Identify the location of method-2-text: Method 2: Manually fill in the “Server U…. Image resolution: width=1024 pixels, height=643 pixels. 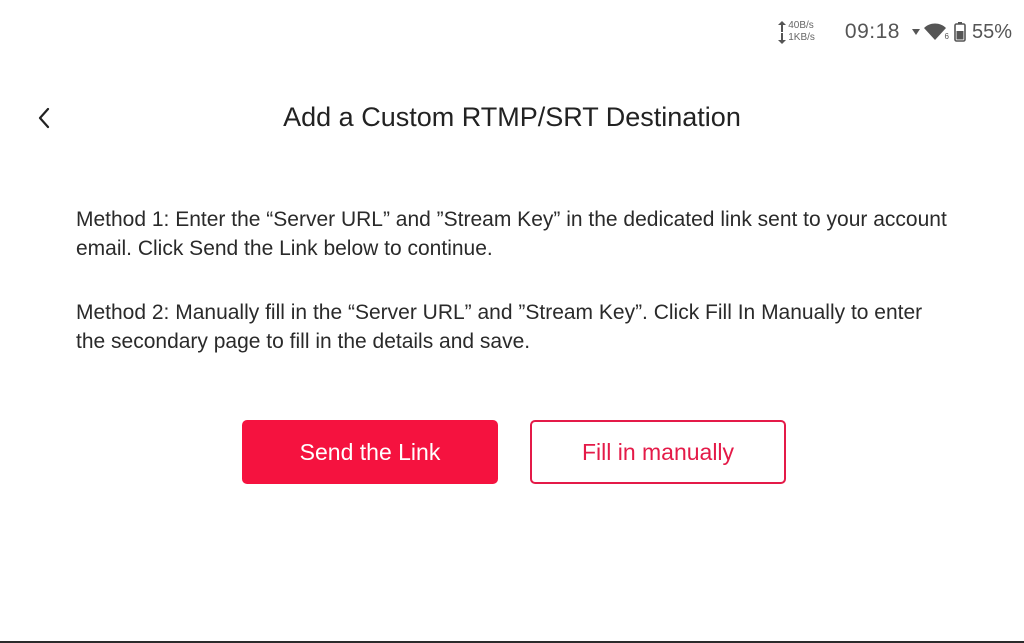
(499, 327).